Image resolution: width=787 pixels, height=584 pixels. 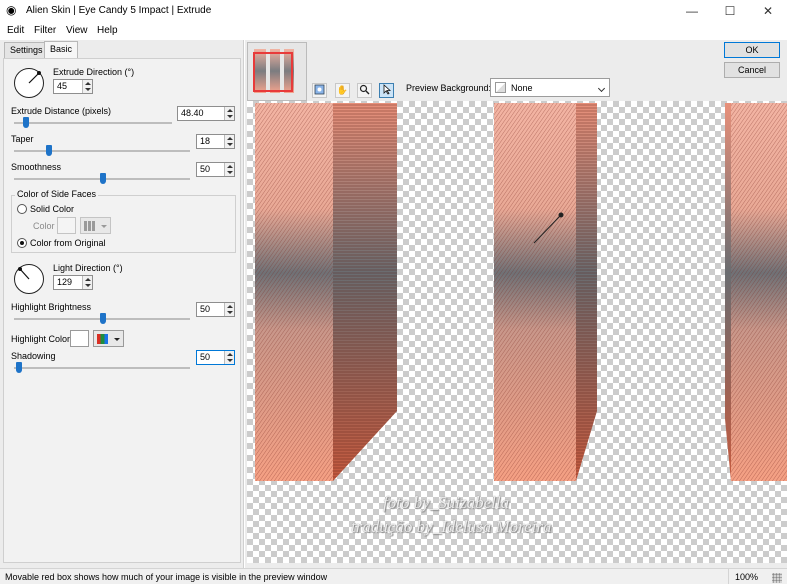 I want to click on pointer-glyph, so click(x=387, y=89).